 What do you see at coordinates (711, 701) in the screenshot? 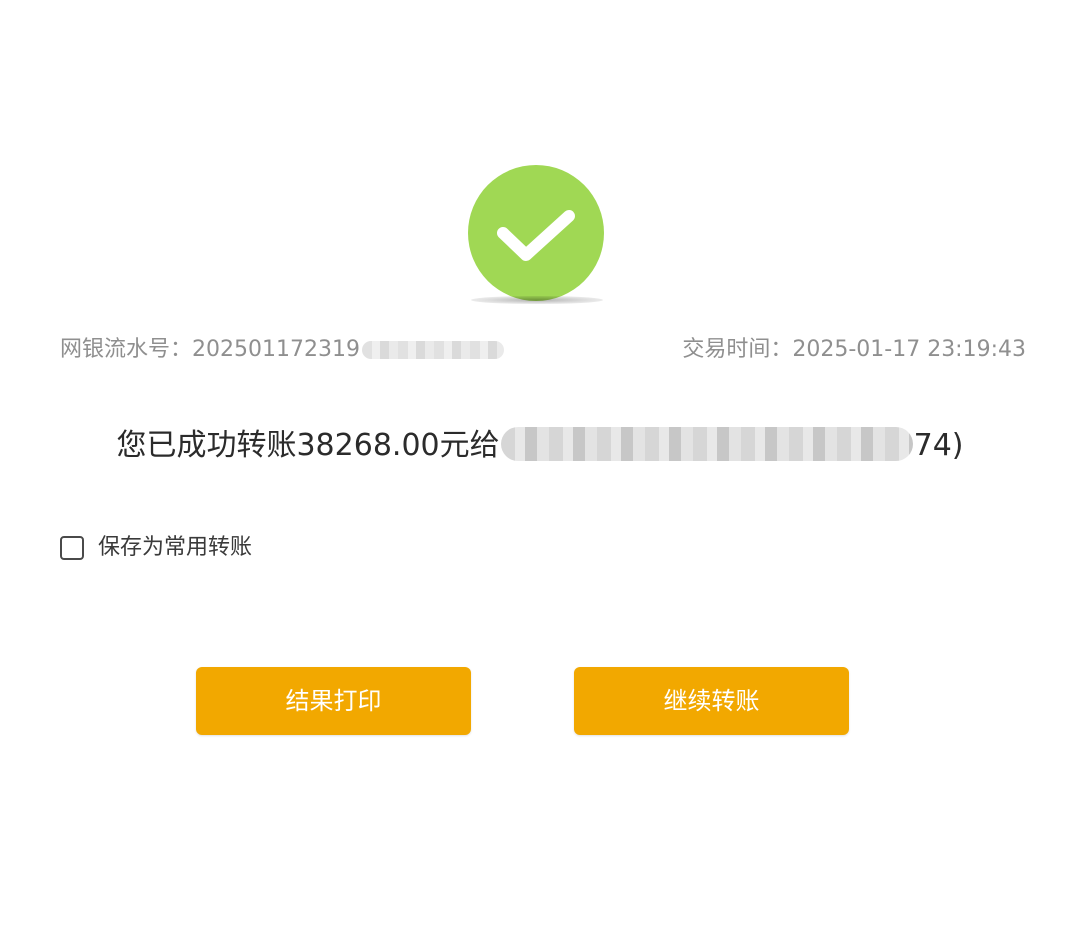
I see `continue-transfer-button: 继续转账` at bounding box center [711, 701].